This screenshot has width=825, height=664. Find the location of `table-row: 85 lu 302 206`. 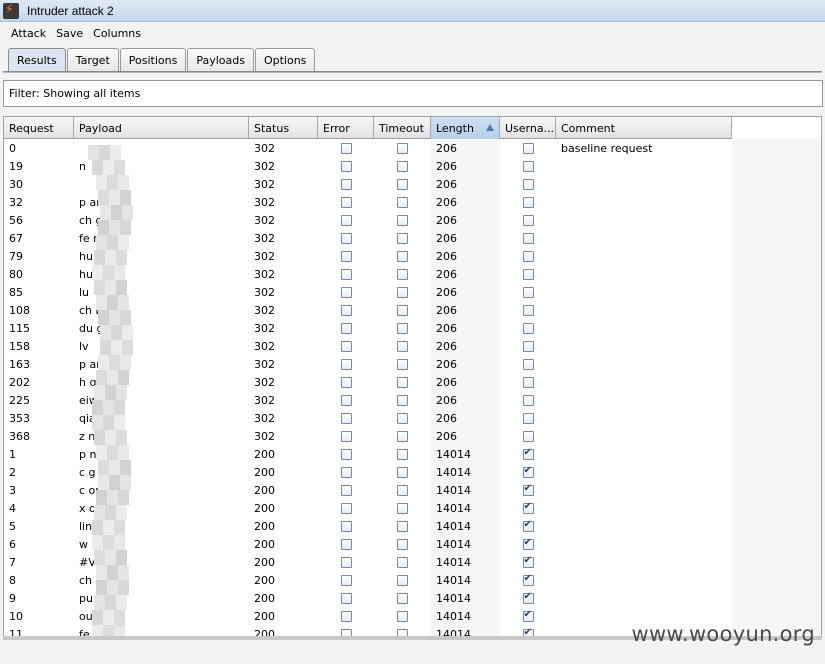

table-row: 85 lu 302 206 is located at coordinates (368, 292).